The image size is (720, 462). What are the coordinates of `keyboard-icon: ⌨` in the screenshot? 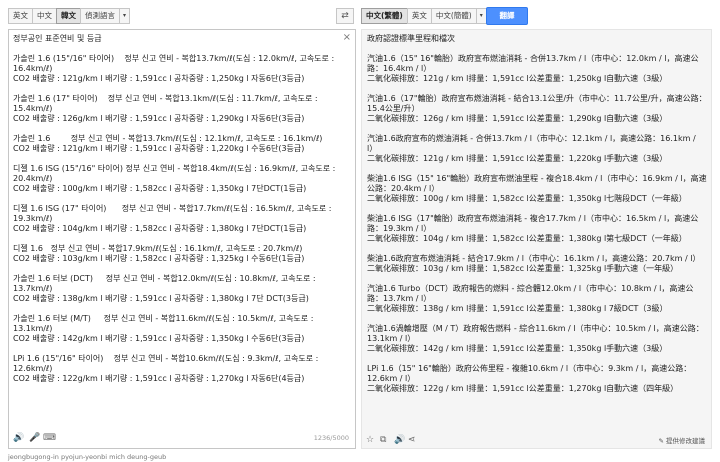 It's located at (49, 438).